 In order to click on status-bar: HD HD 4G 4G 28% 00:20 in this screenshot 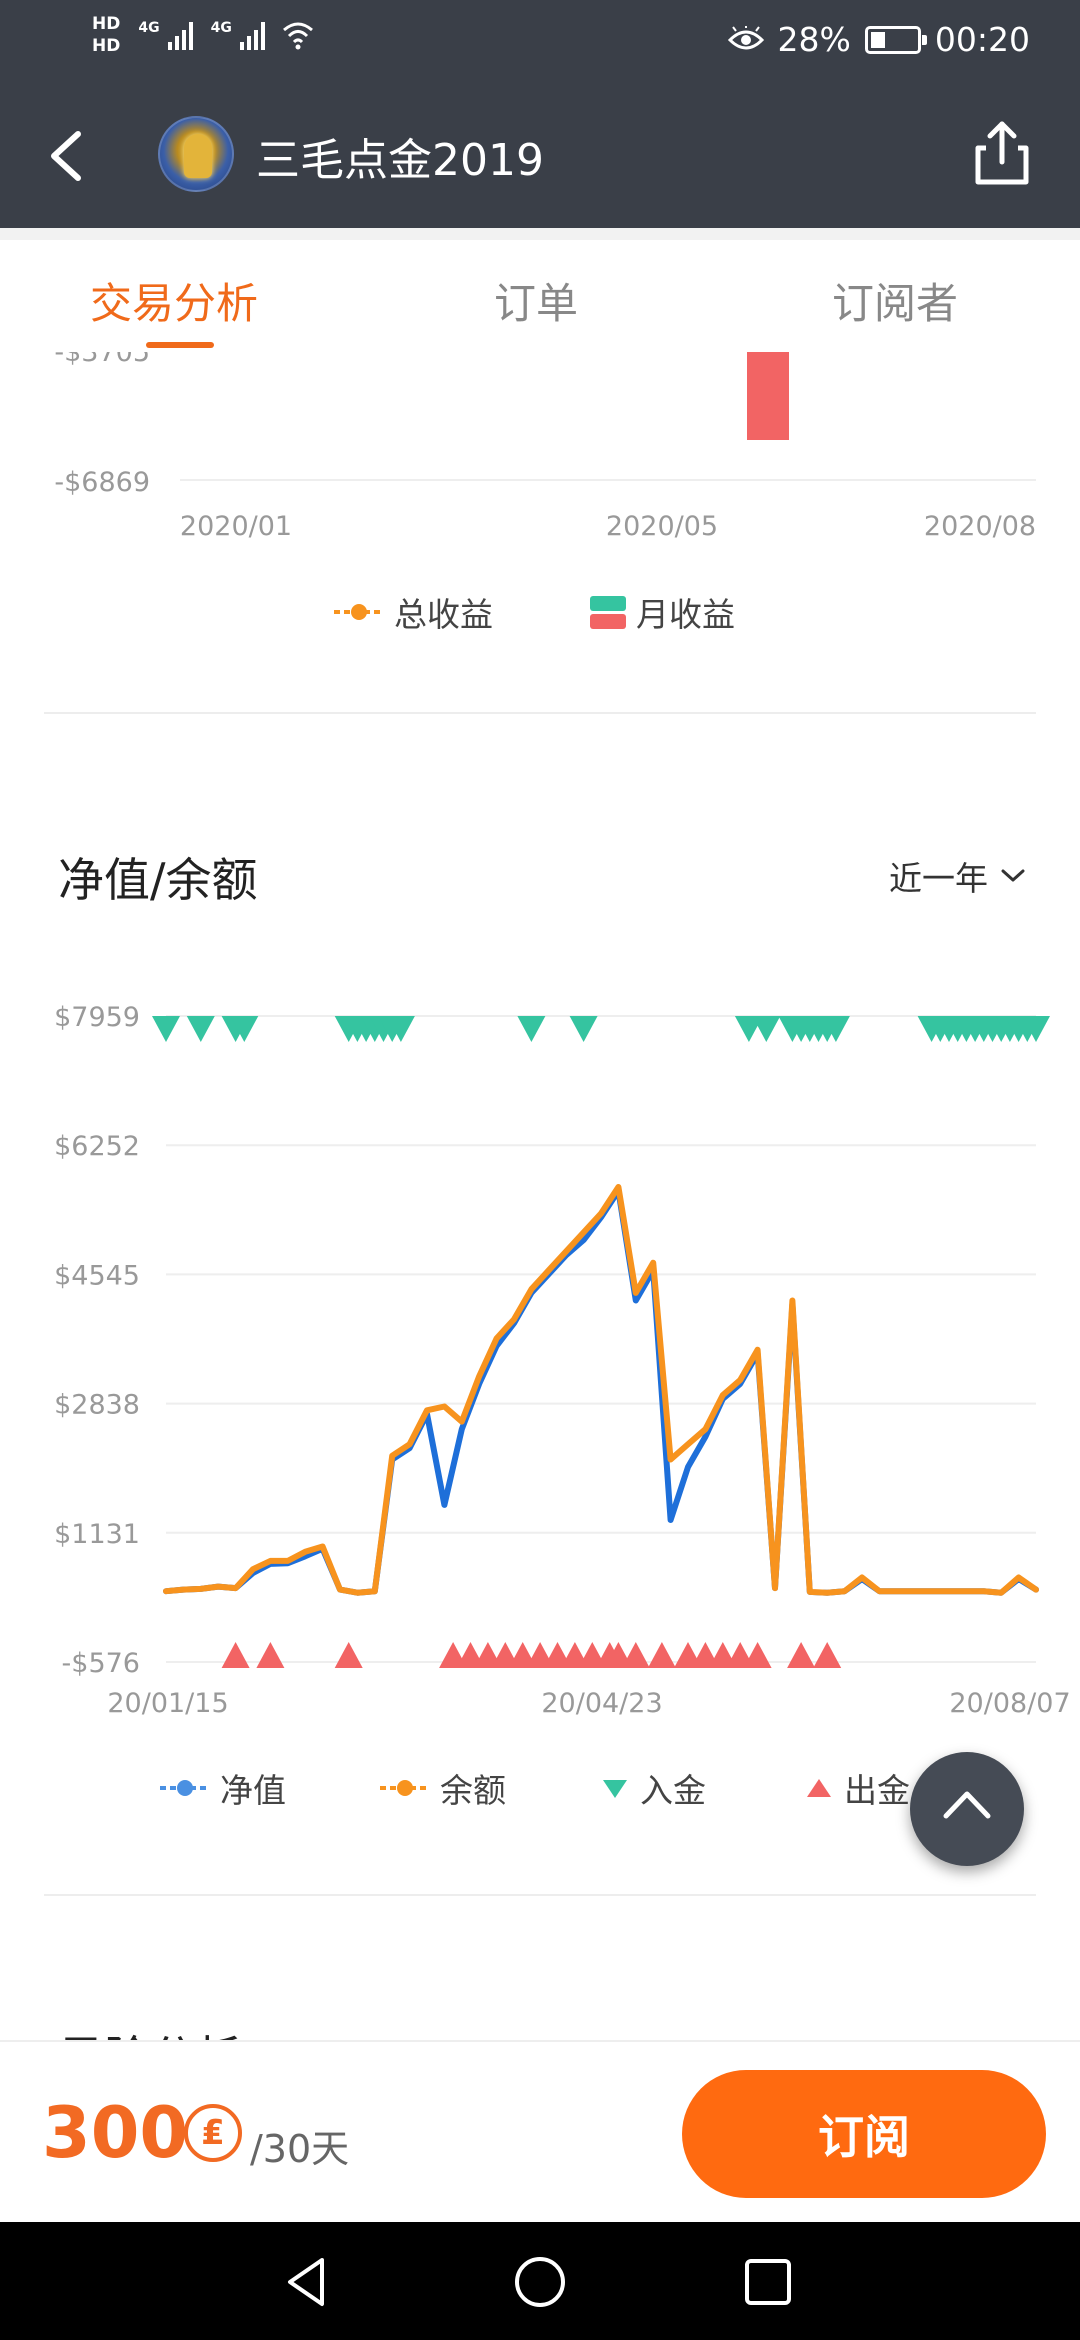, I will do `click(540, 42)`.